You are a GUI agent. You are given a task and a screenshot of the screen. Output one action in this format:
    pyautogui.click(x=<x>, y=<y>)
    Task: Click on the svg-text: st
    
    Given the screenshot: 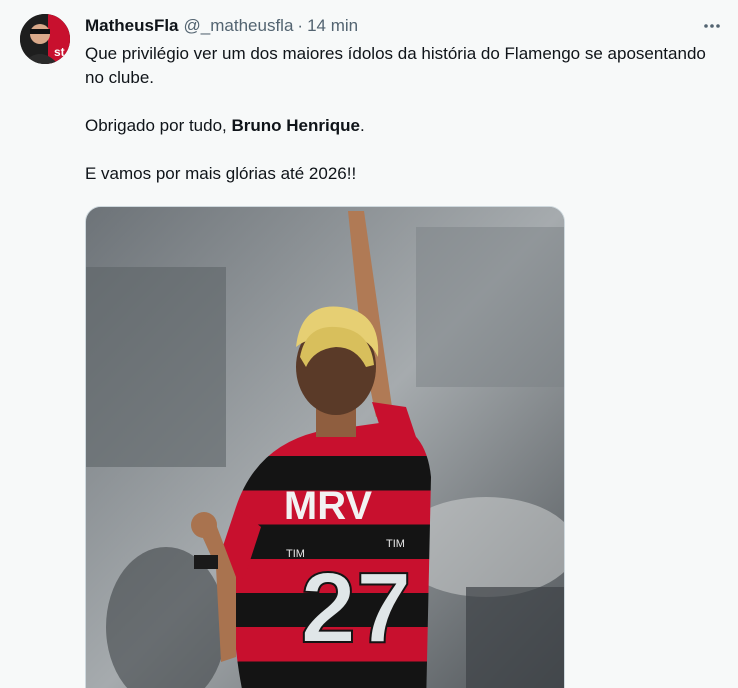 What is the action you would take?
    pyautogui.click(x=59, y=52)
    